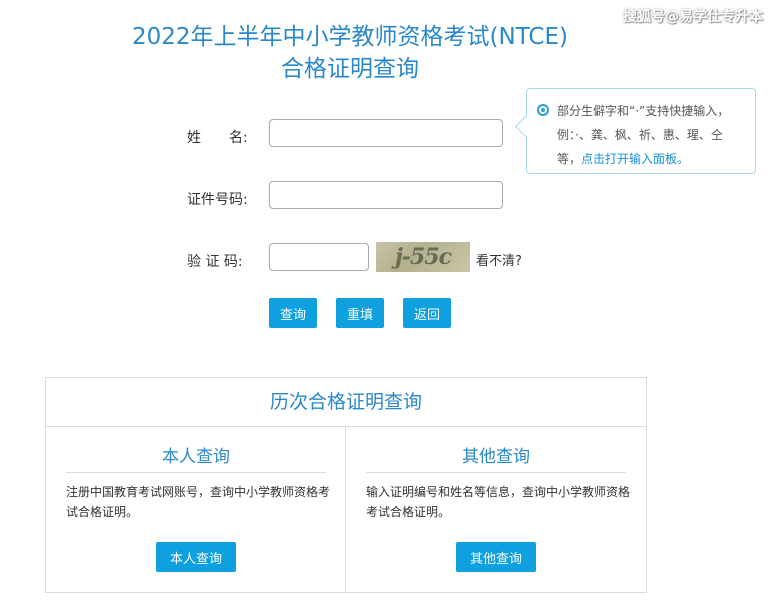 The height and width of the screenshot is (609, 777). I want to click on captcha-label: 验 证 码:, so click(215, 262).